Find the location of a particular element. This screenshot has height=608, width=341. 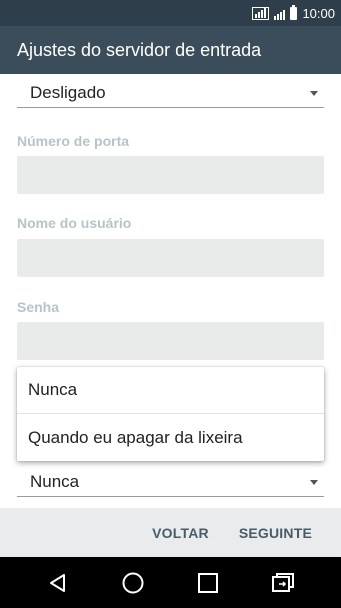

back-button: VOLTAR is located at coordinates (180, 533).